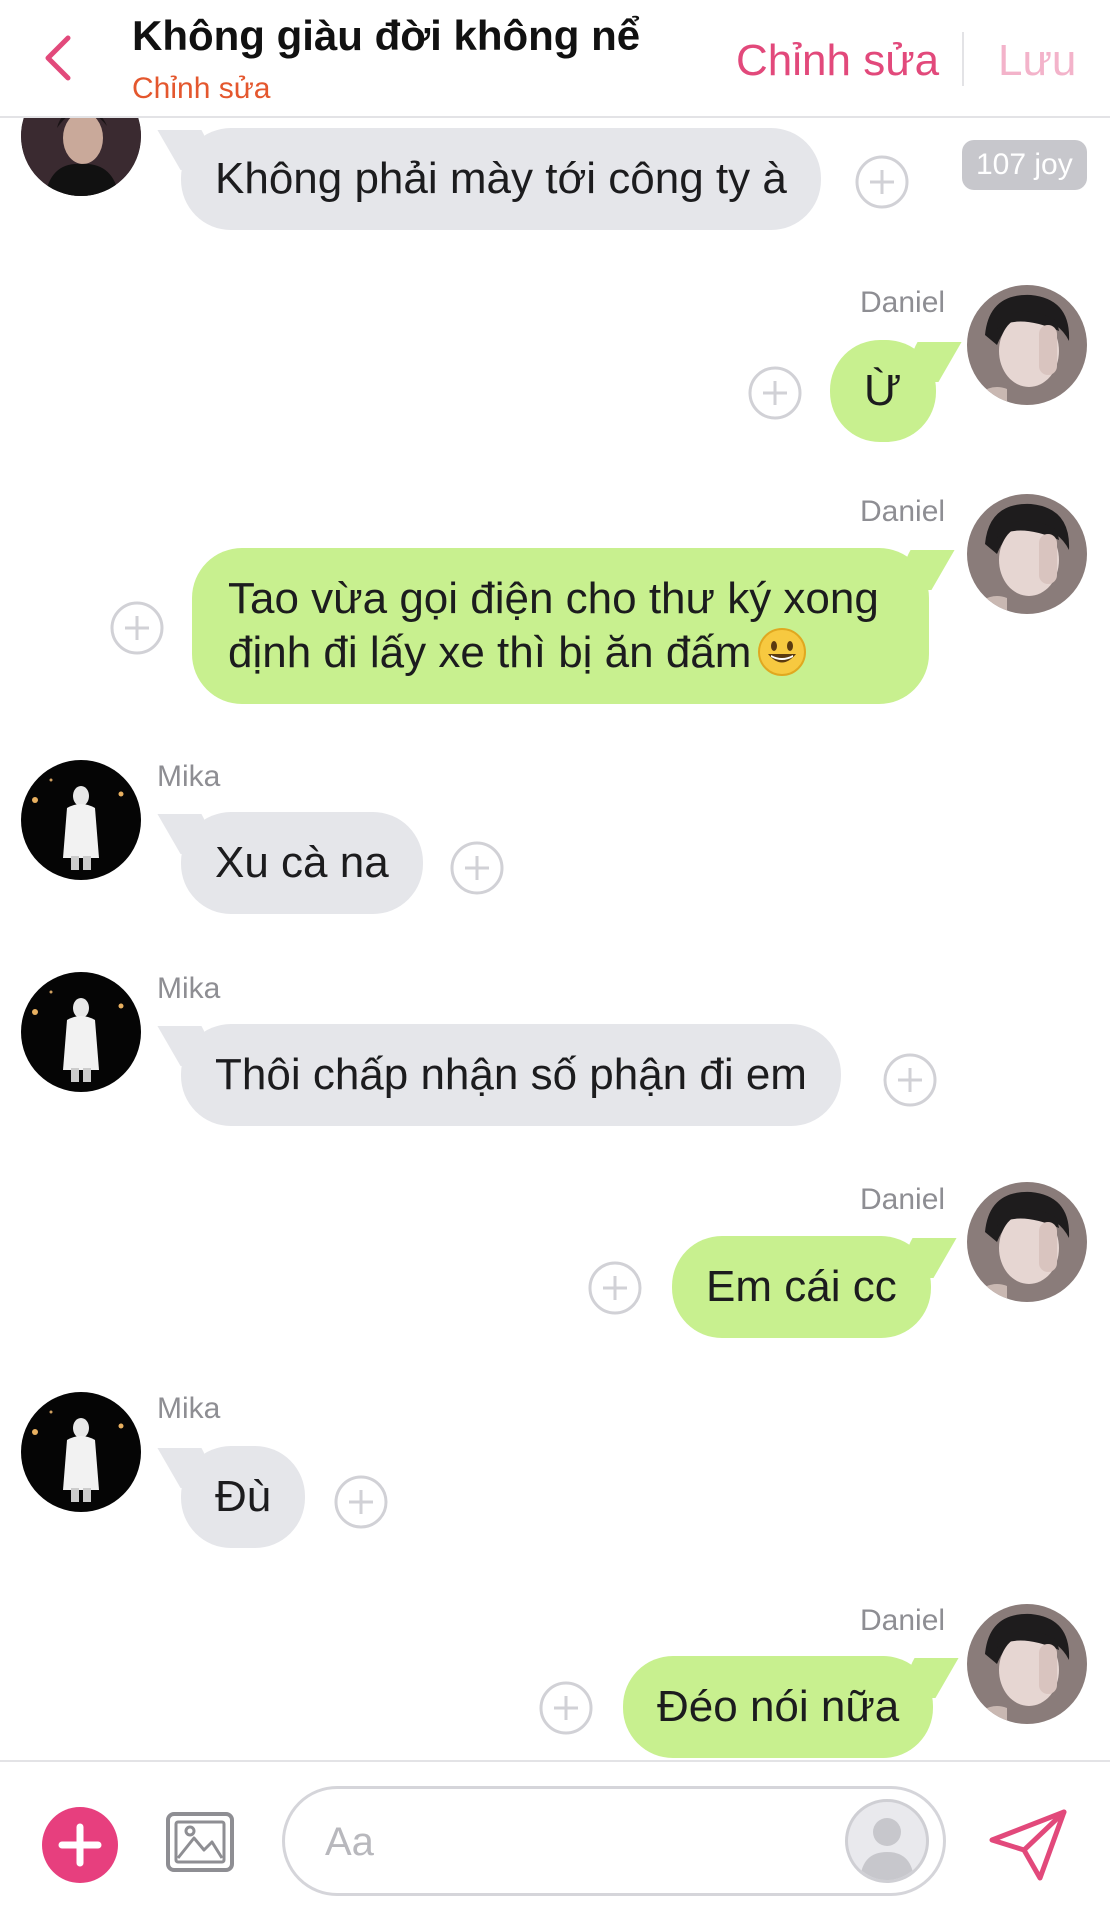 The width and height of the screenshot is (1110, 1920). What do you see at coordinates (501, 179) in the screenshot?
I see `message-bubble: Không phải mày tới công ty à` at bounding box center [501, 179].